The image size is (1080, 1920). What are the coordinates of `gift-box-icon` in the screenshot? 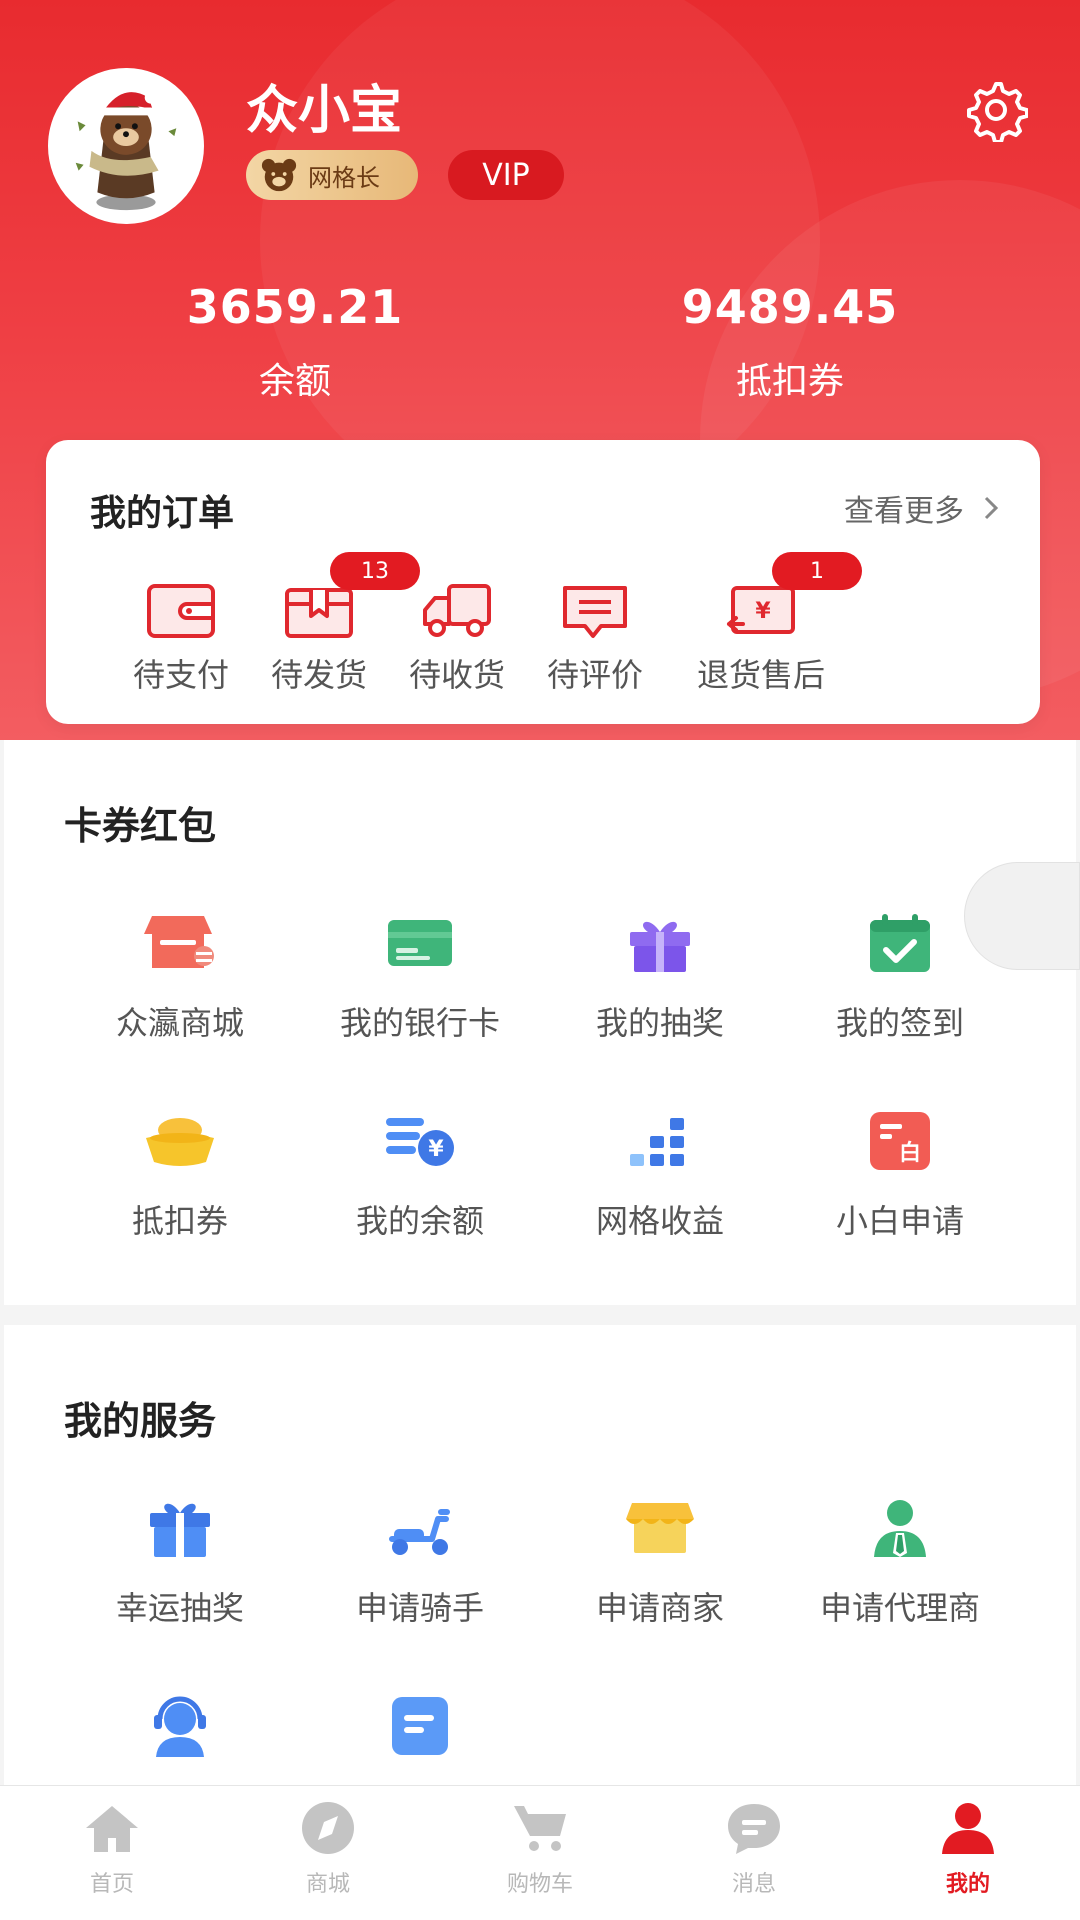 It's located at (180, 1530).